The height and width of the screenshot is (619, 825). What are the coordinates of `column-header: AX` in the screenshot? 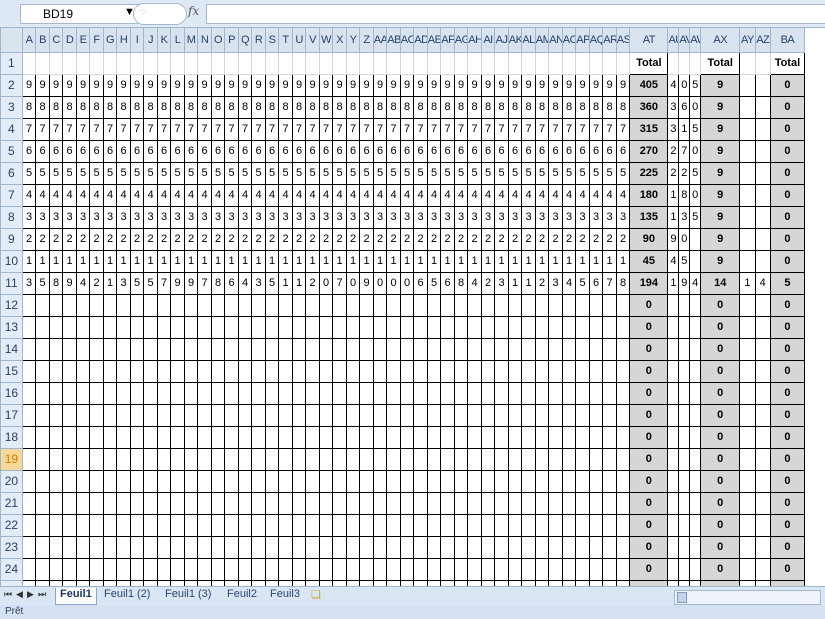 It's located at (720, 40).